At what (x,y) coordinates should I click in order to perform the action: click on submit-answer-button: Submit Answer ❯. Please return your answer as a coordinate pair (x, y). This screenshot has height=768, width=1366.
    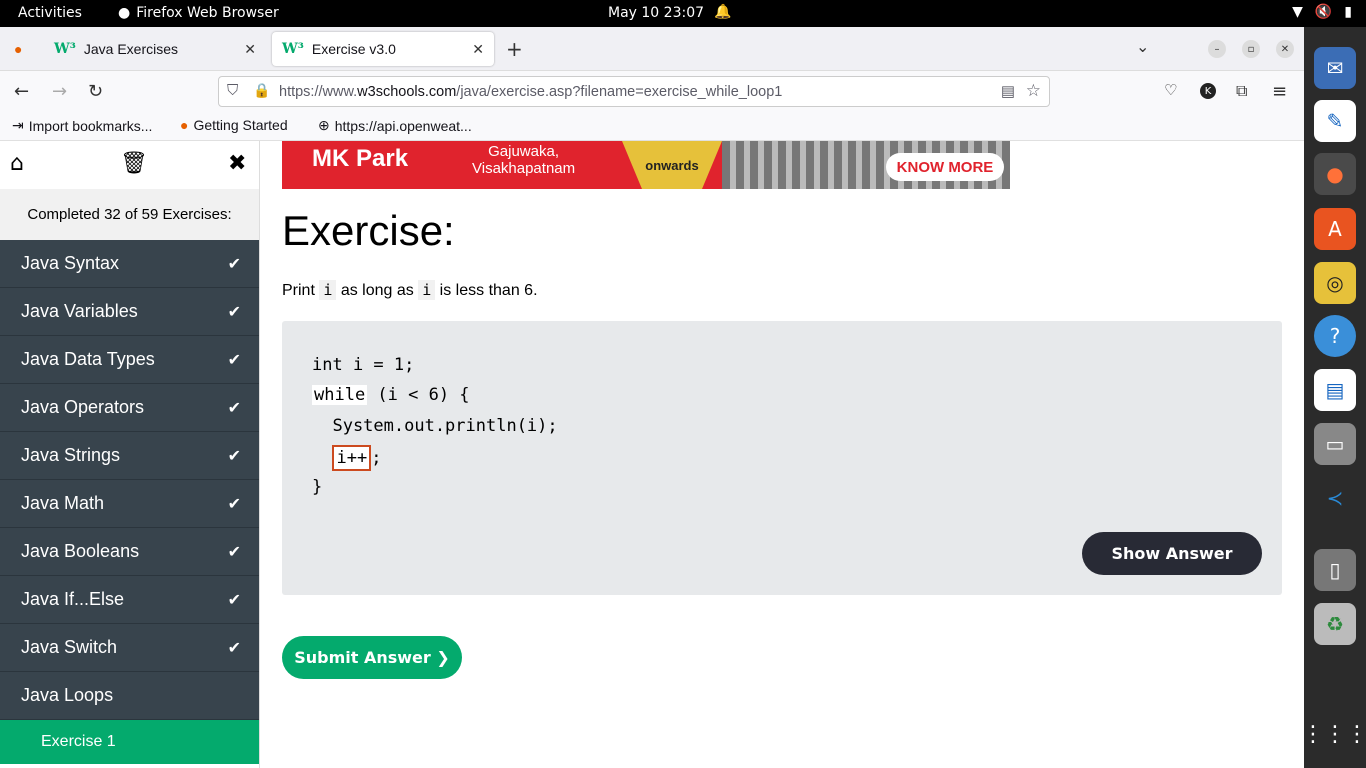
    Looking at the image, I should click on (372, 657).